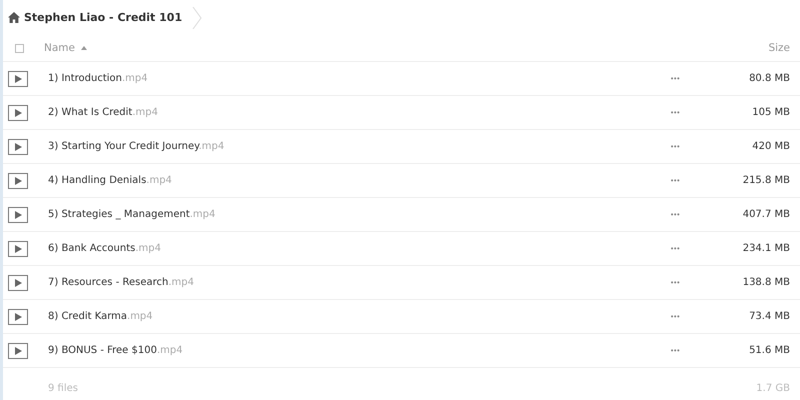 The height and width of the screenshot is (400, 800). I want to click on column-header: Name, so click(59, 48).